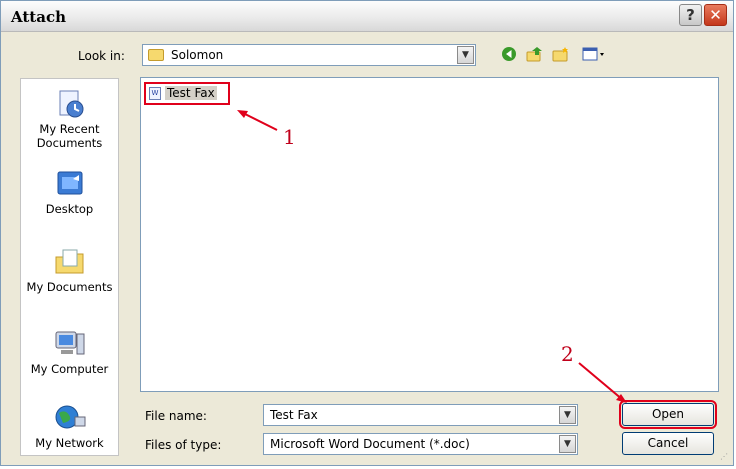  Describe the element at coordinates (176, 416) in the screenshot. I see `file-name-label: File name:` at that location.